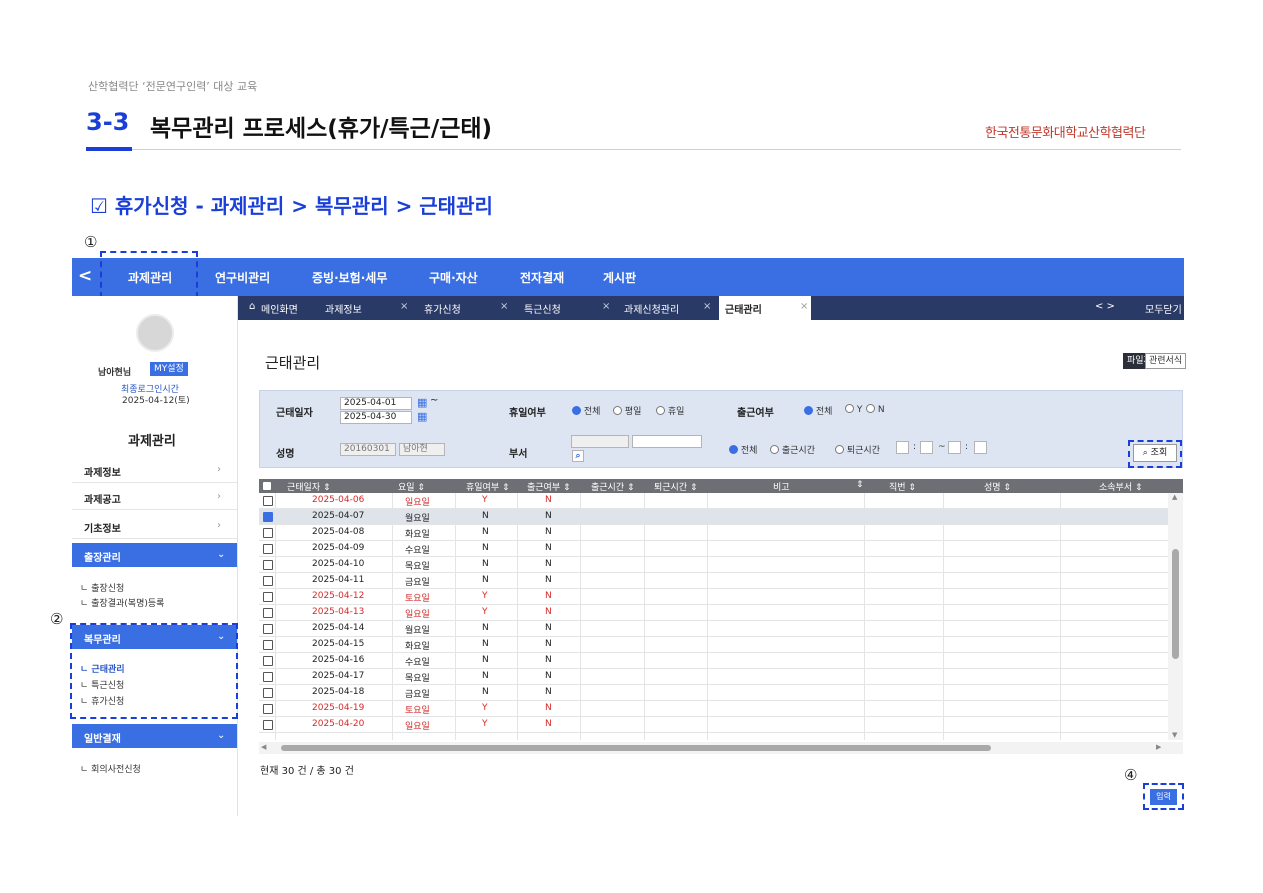  Describe the element at coordinates (309, 486) in the screenshot. I see `col-date: 근태일자 ⇕` at that location.